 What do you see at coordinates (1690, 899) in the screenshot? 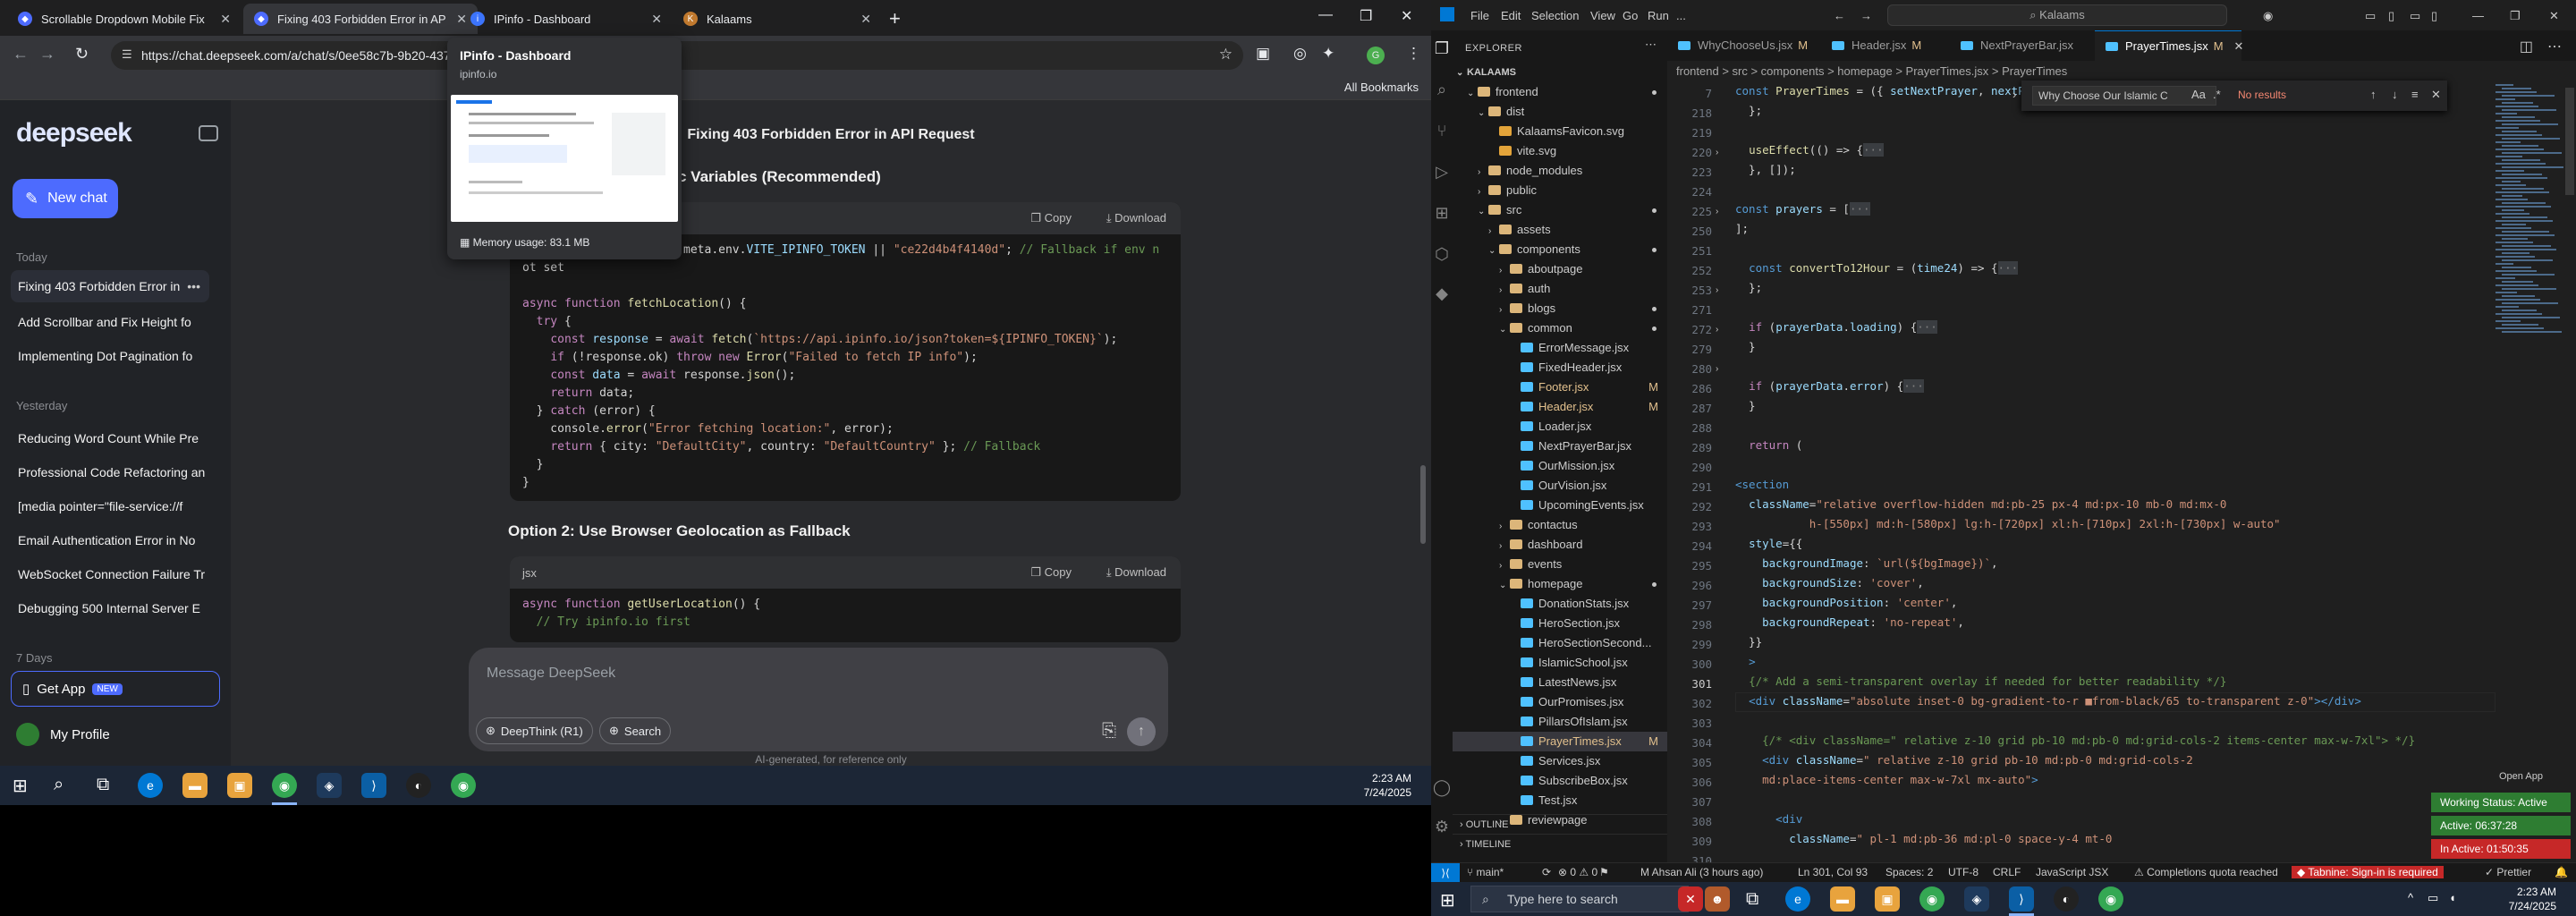
I see `app-icon: ✕` at bounding box center [1690, 899].